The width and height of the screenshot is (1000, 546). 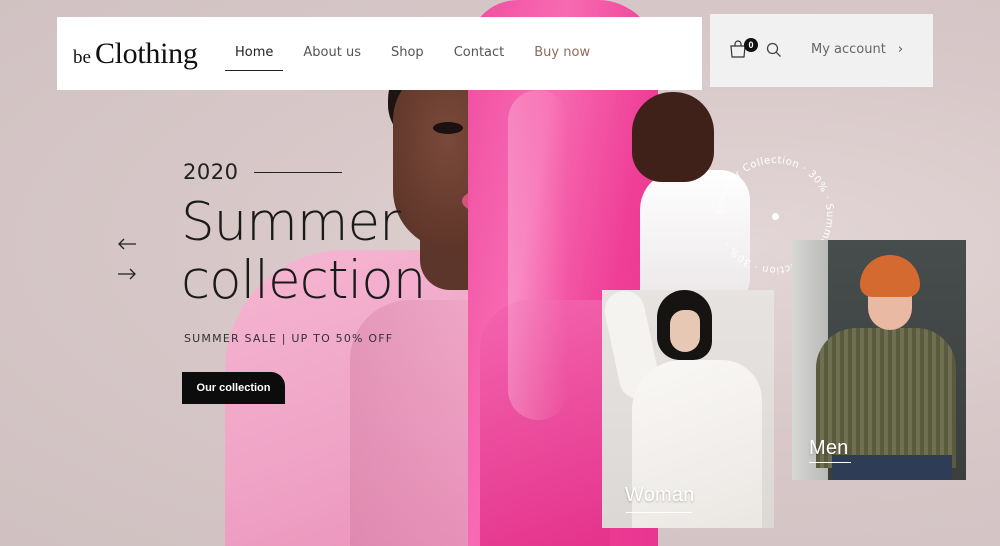 I want to click on nav-item-contact: Contact, so click(x=479, y=52).